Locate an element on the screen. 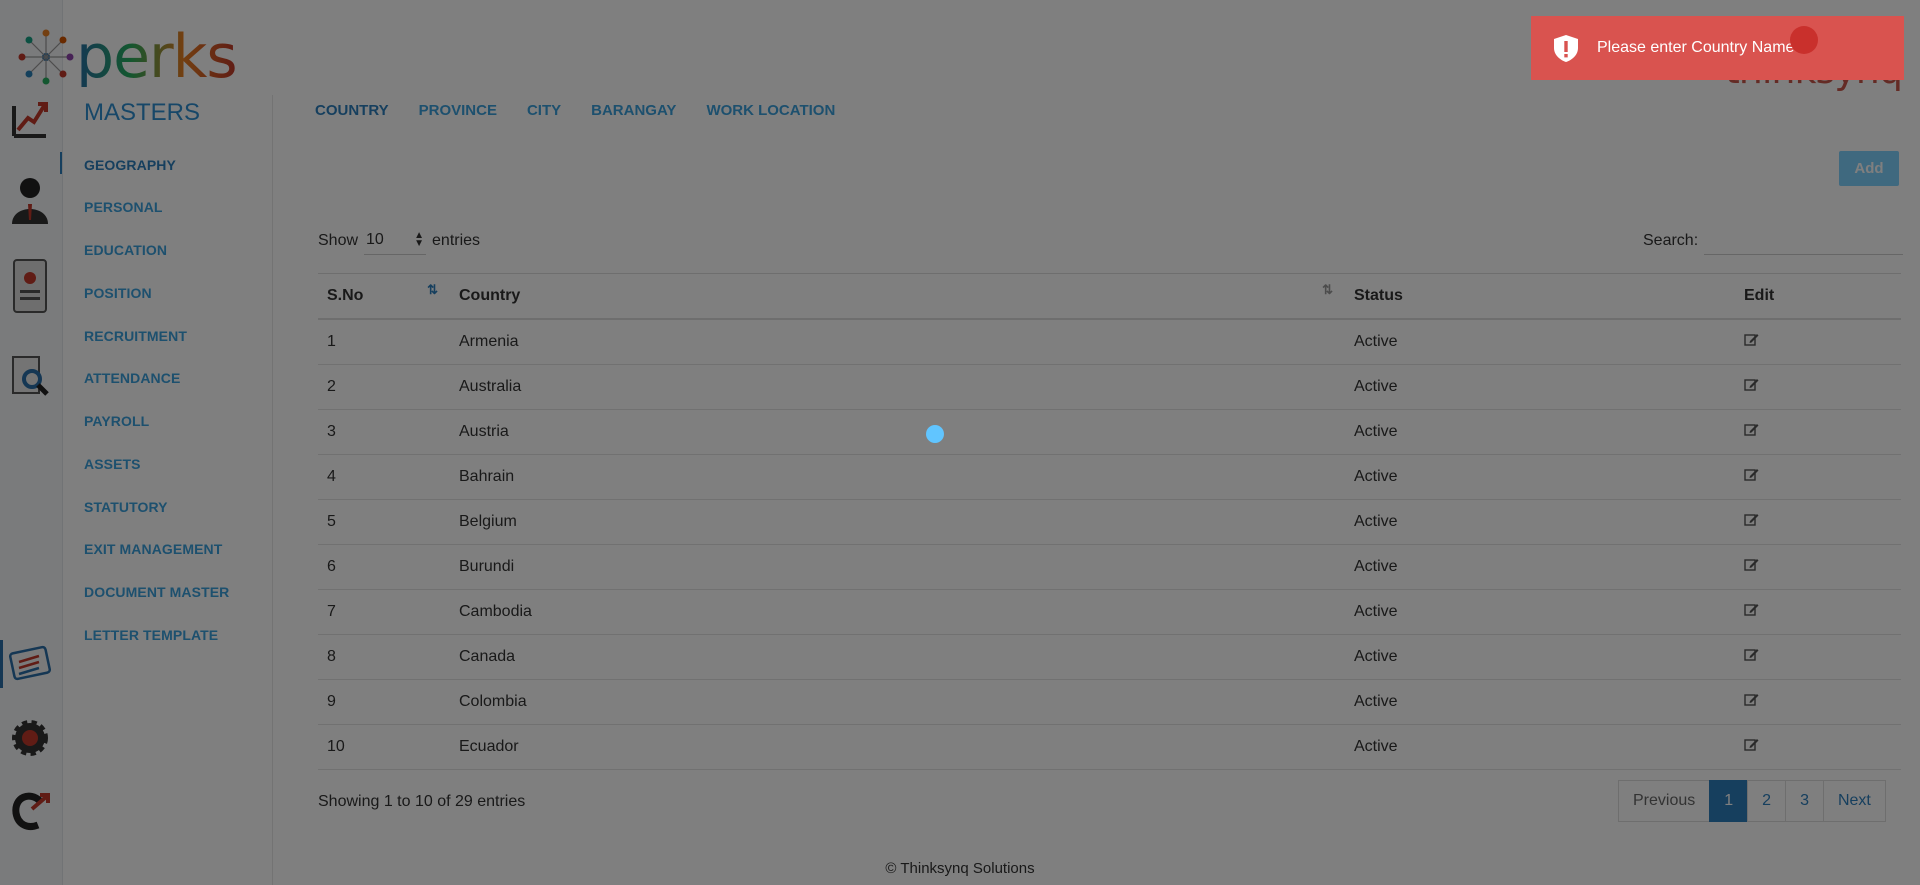  loading-indicator is located at coordinates (935, 434).